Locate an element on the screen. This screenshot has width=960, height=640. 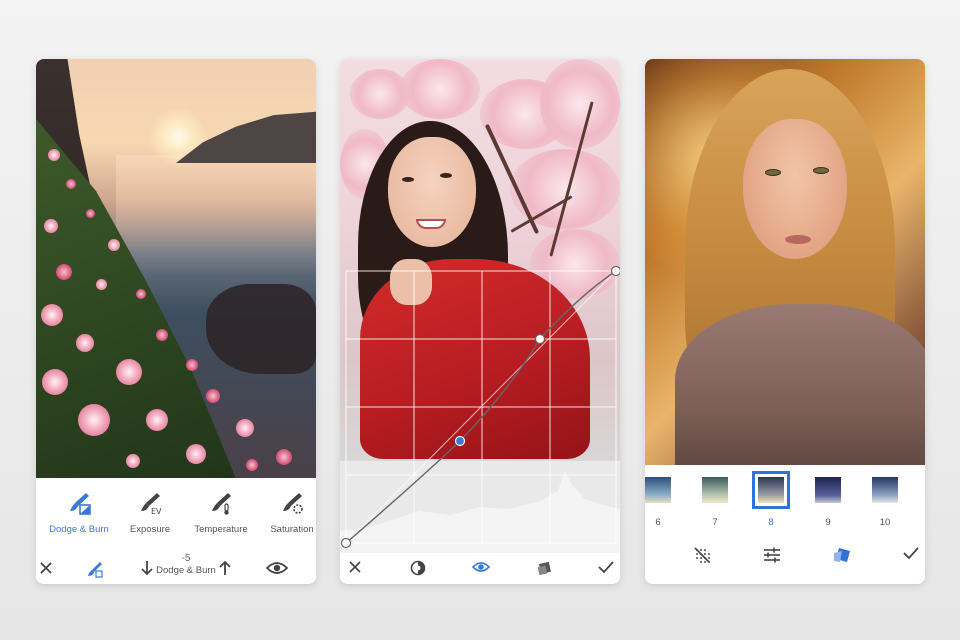
adjustment-label: Dodge & Burn is located at coordinates (186, 570).